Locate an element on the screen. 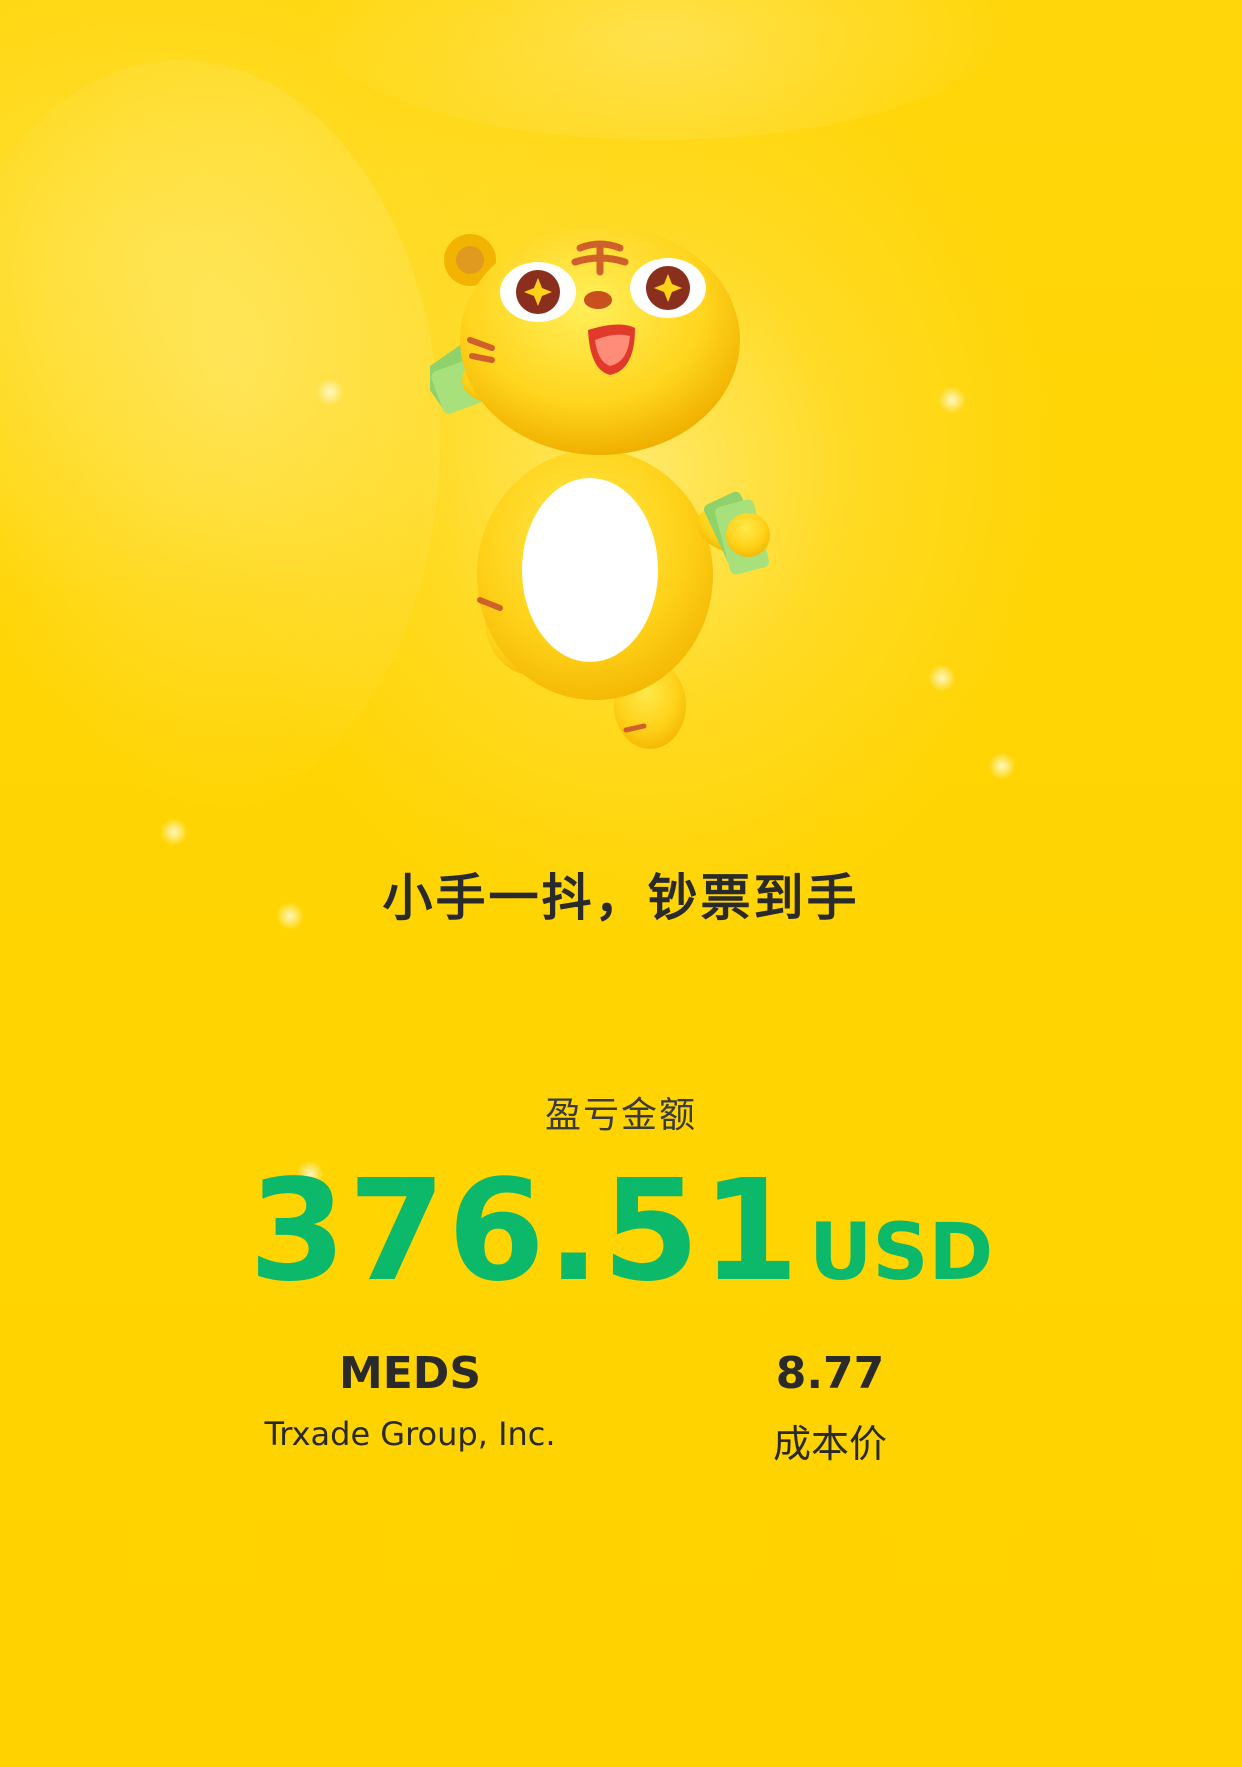 This screenshot has width=1242, height=1767. stock-name: Trxade Group, Inc. is located at coordinates (410, 1434).